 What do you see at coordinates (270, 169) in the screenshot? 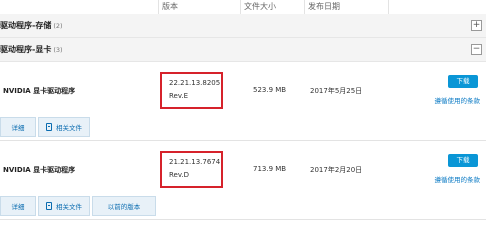
I see `driver-file-size: 713.9 MB` at bounding box center [270, 169].